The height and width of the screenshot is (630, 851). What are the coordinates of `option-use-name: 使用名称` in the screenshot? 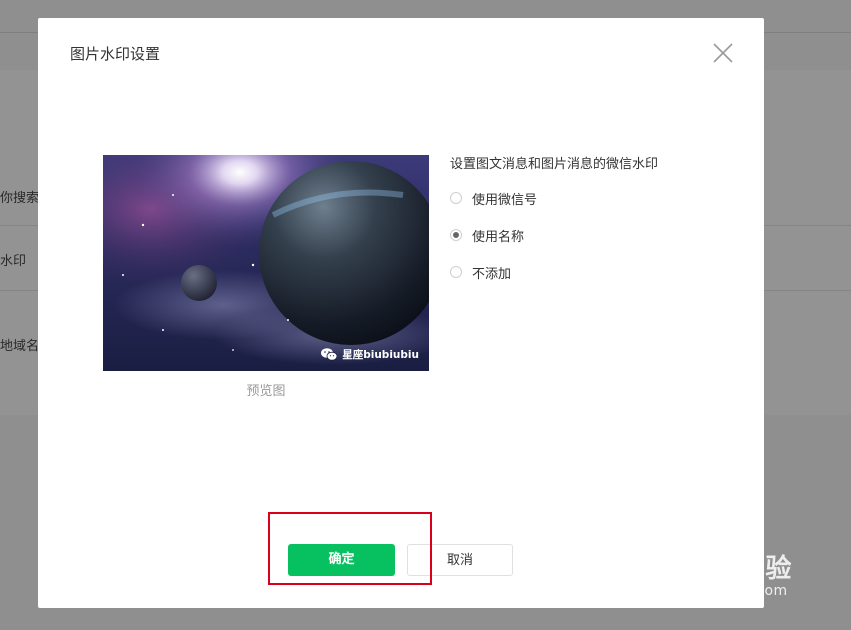 It's located at (554, 235).